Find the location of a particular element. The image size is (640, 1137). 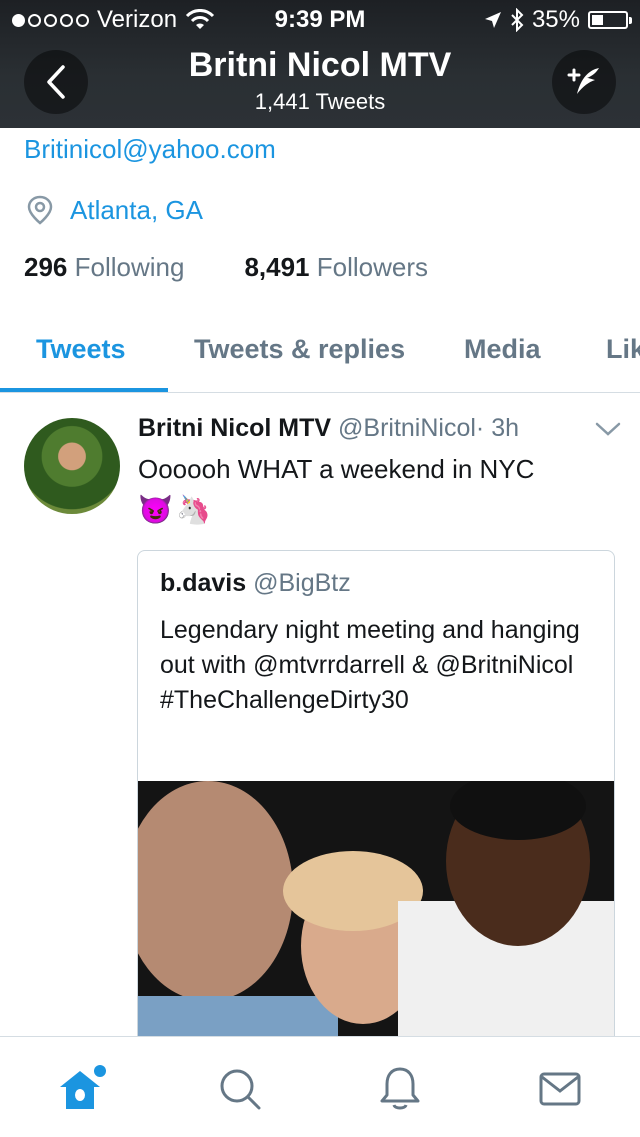

tweet-text: Oooooh WHAT a weekend in NYC is located at coordinates (336, 469).